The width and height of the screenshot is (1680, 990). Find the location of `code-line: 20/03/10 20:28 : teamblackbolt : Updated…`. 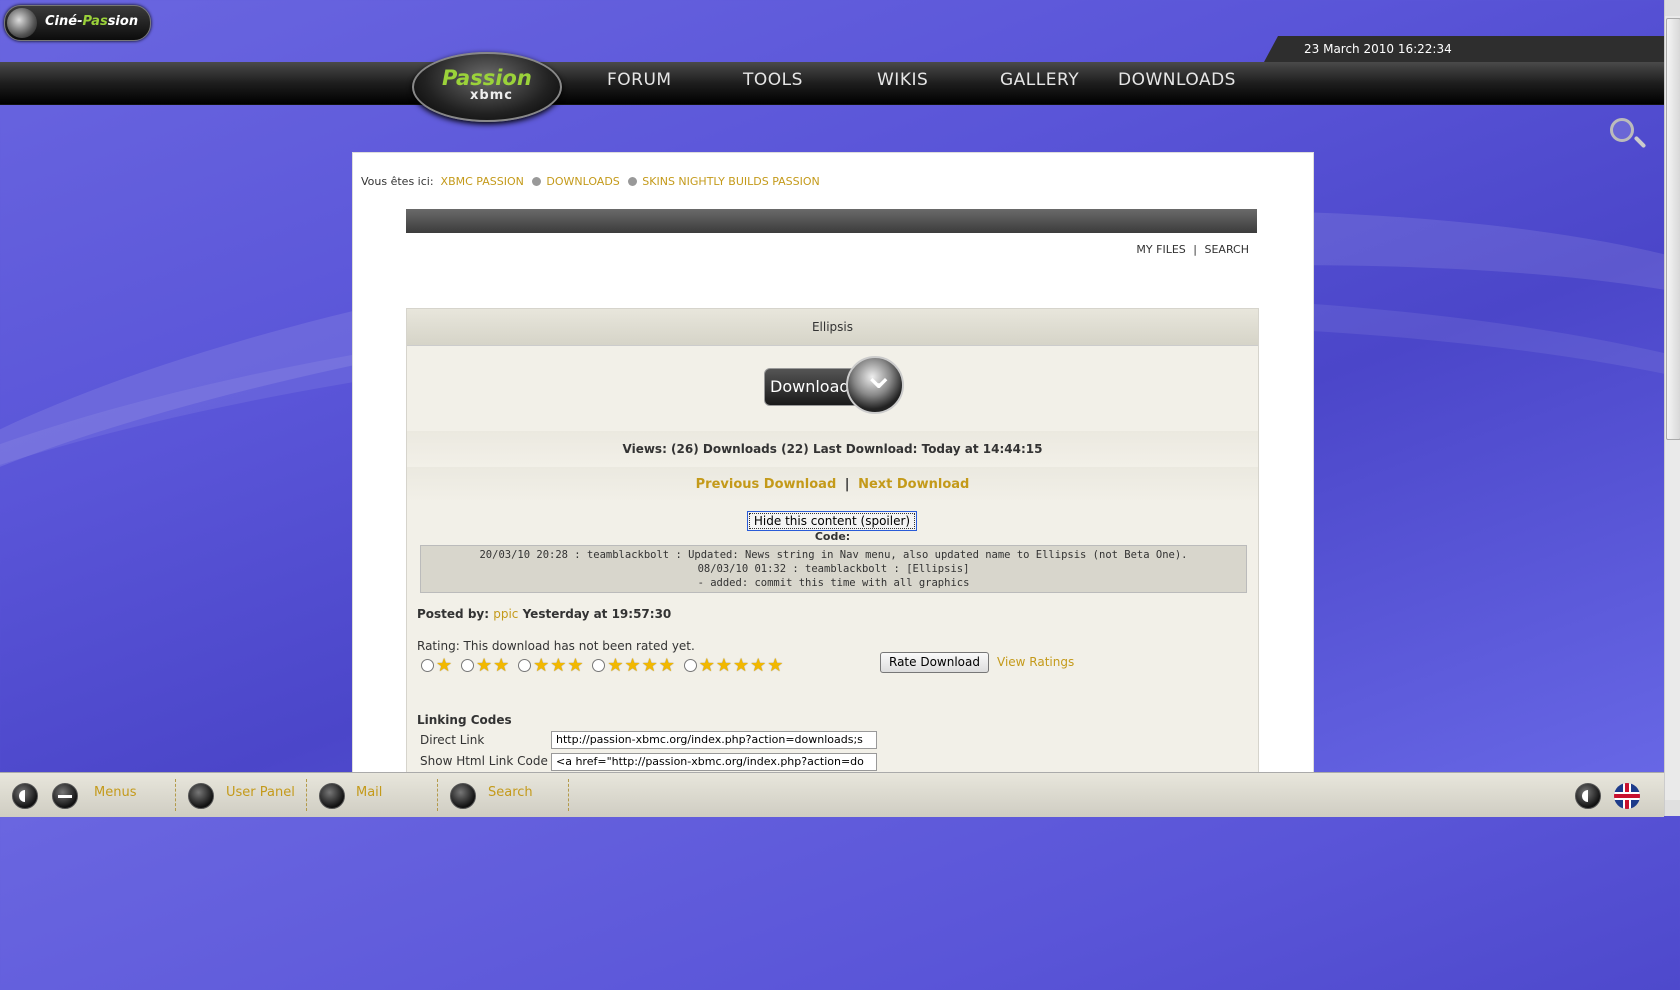

code-line: 20/03/10 20:28 : teamblackbolt : Updated… is located at coordinates (833, 555).